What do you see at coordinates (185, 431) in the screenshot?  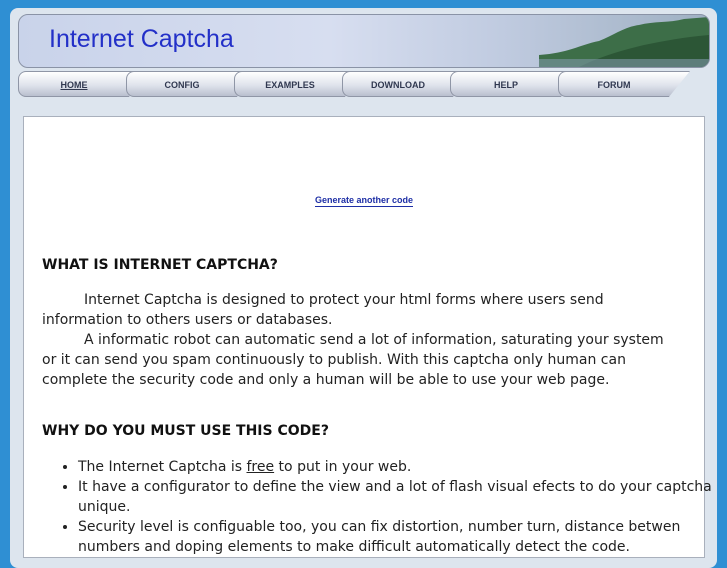 I see `section-title-why: WHY DO YOU MUST USE THIS CODE?` at bounding box center [185, 431].